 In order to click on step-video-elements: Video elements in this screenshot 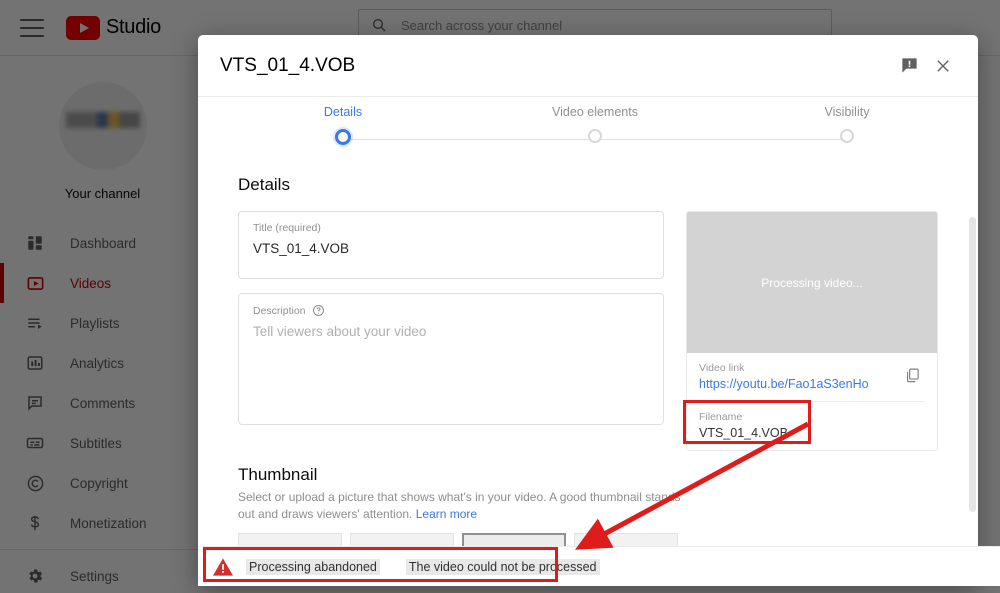, I will do `click(595, 124)`.